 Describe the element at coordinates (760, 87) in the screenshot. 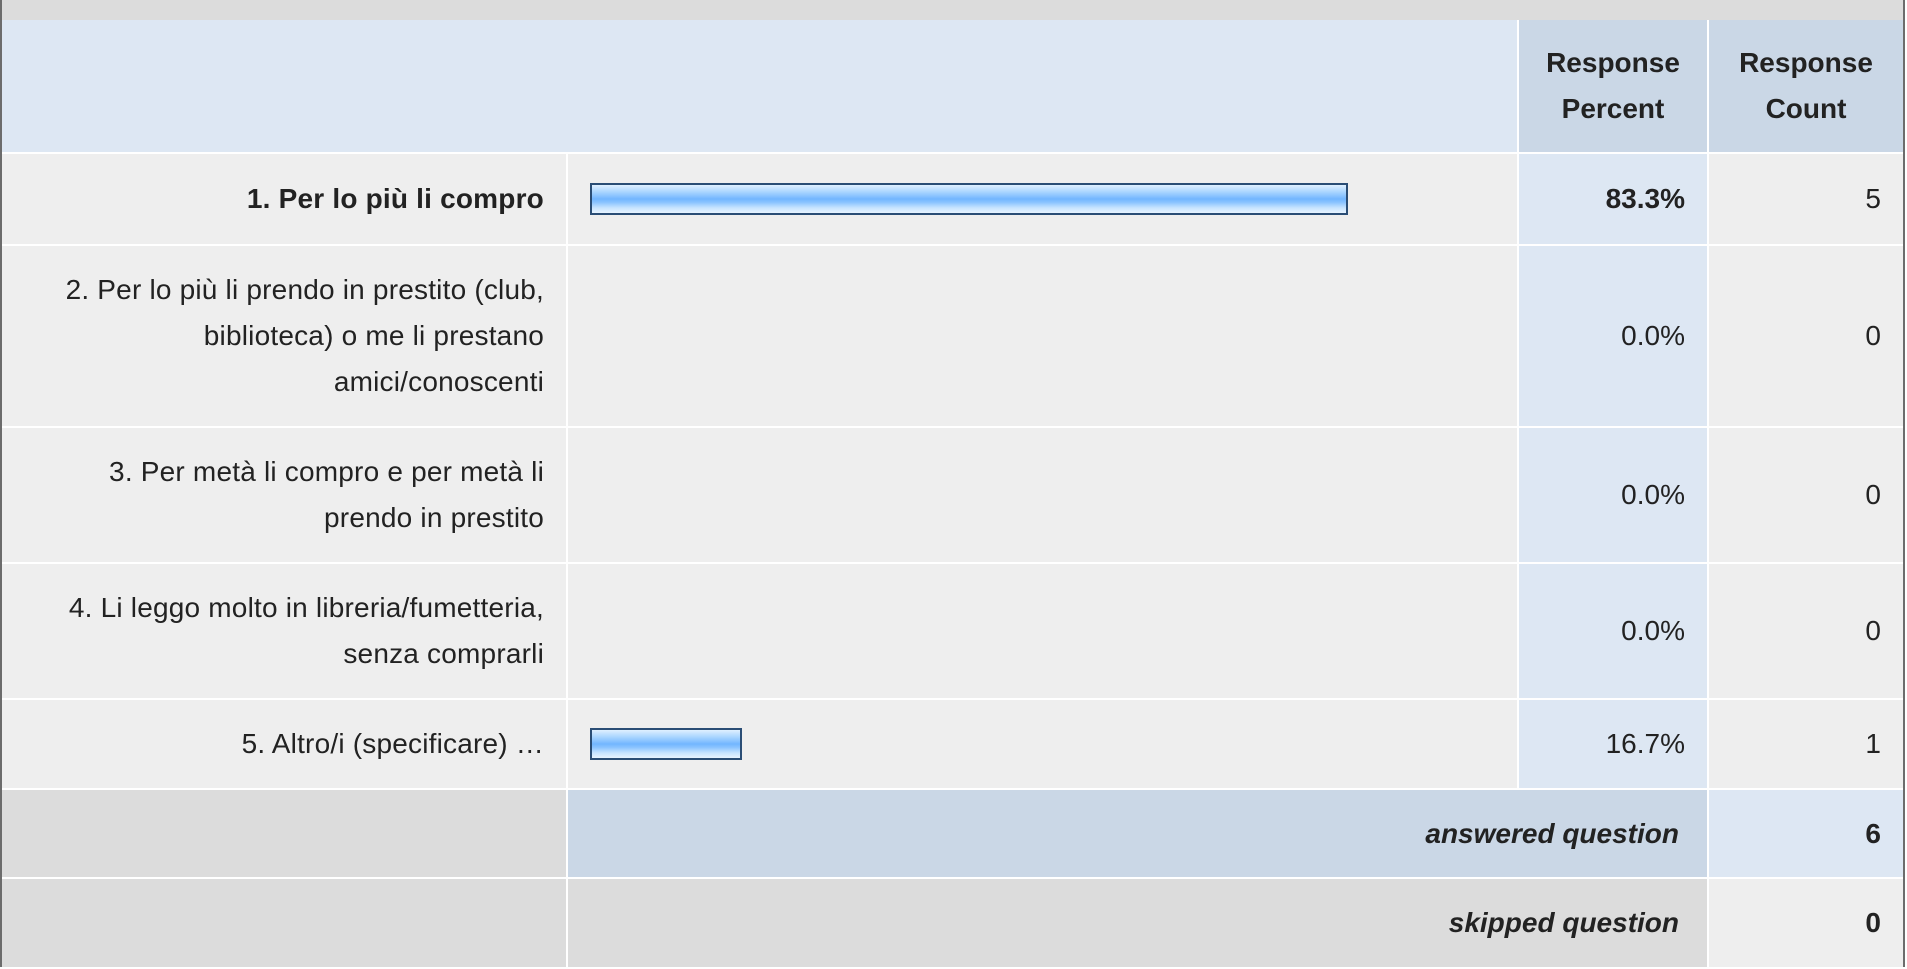

I see `header-blank` at that location.